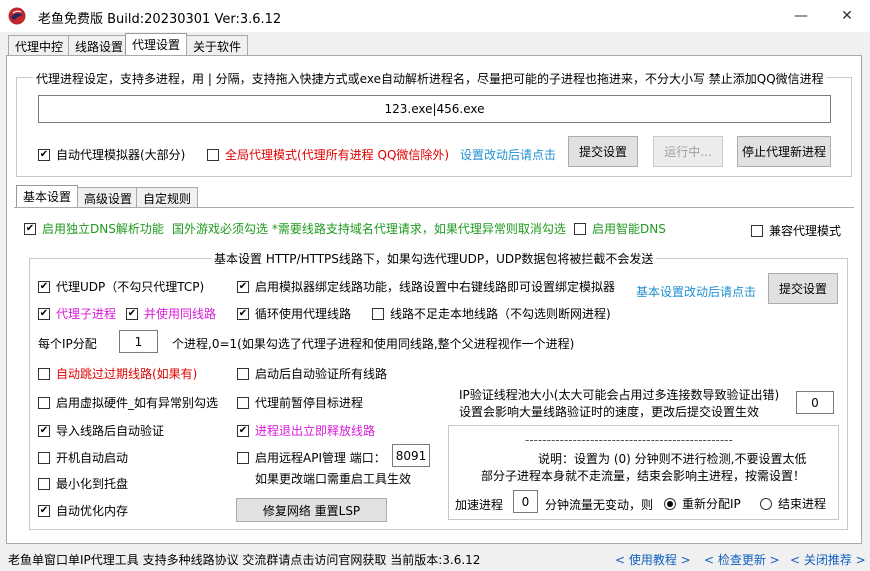  I want to click on tab-proxy-settings: 代理设置, so click(156, 44).